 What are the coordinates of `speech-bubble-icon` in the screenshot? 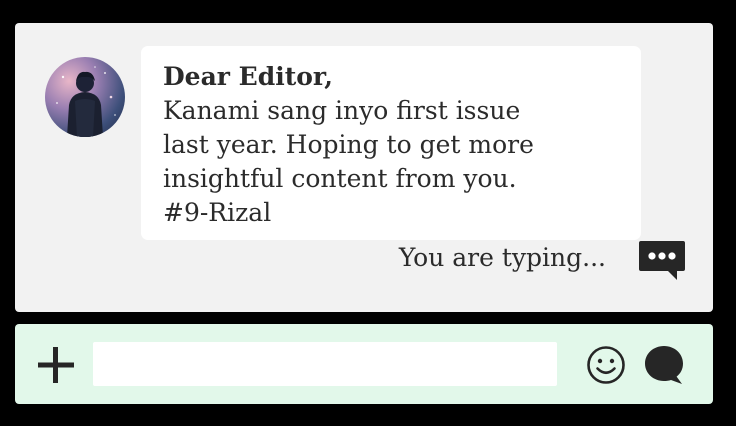 It's located at (664, 365).